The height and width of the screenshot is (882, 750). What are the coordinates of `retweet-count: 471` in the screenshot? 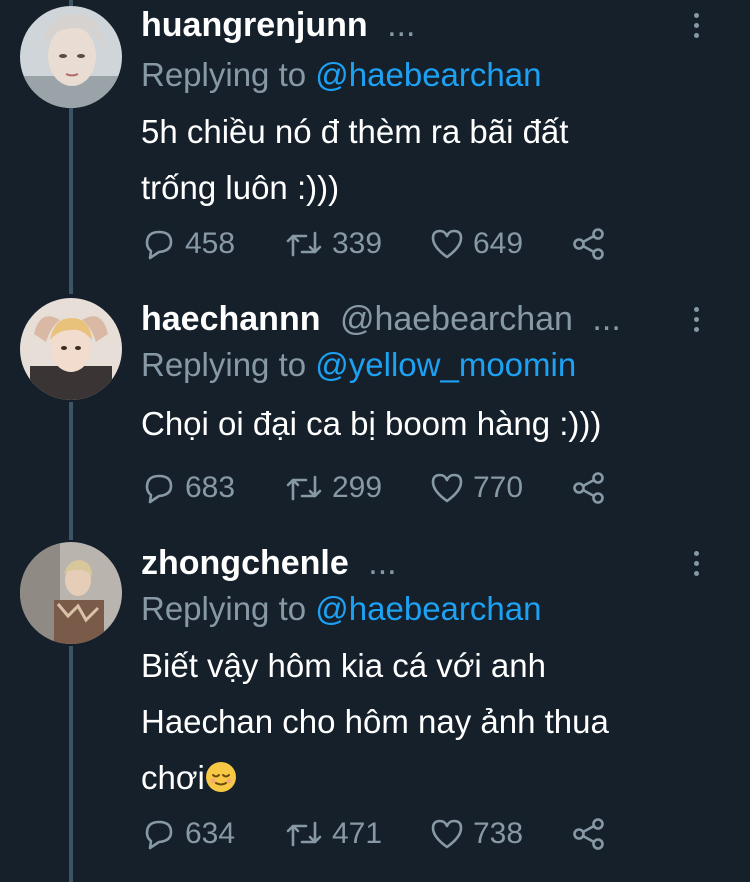 It's located at (357, 833).